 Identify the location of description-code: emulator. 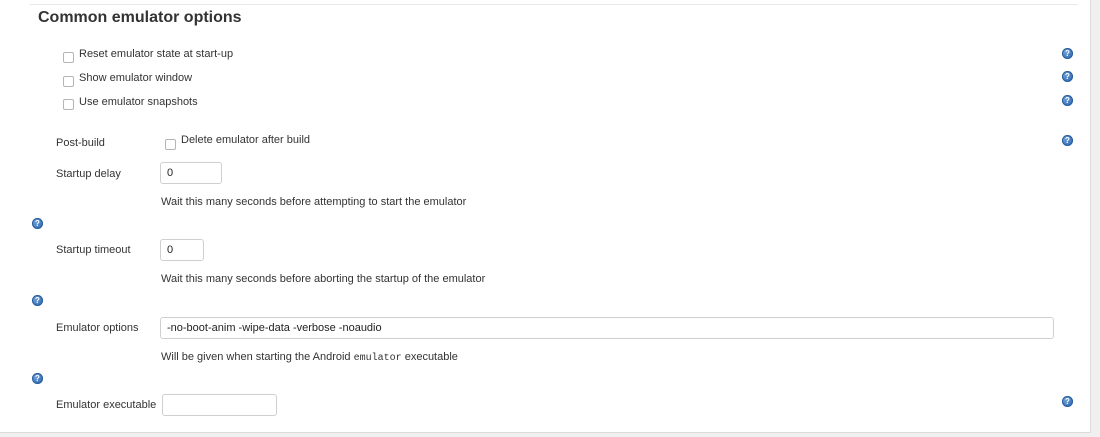
(377, 358).